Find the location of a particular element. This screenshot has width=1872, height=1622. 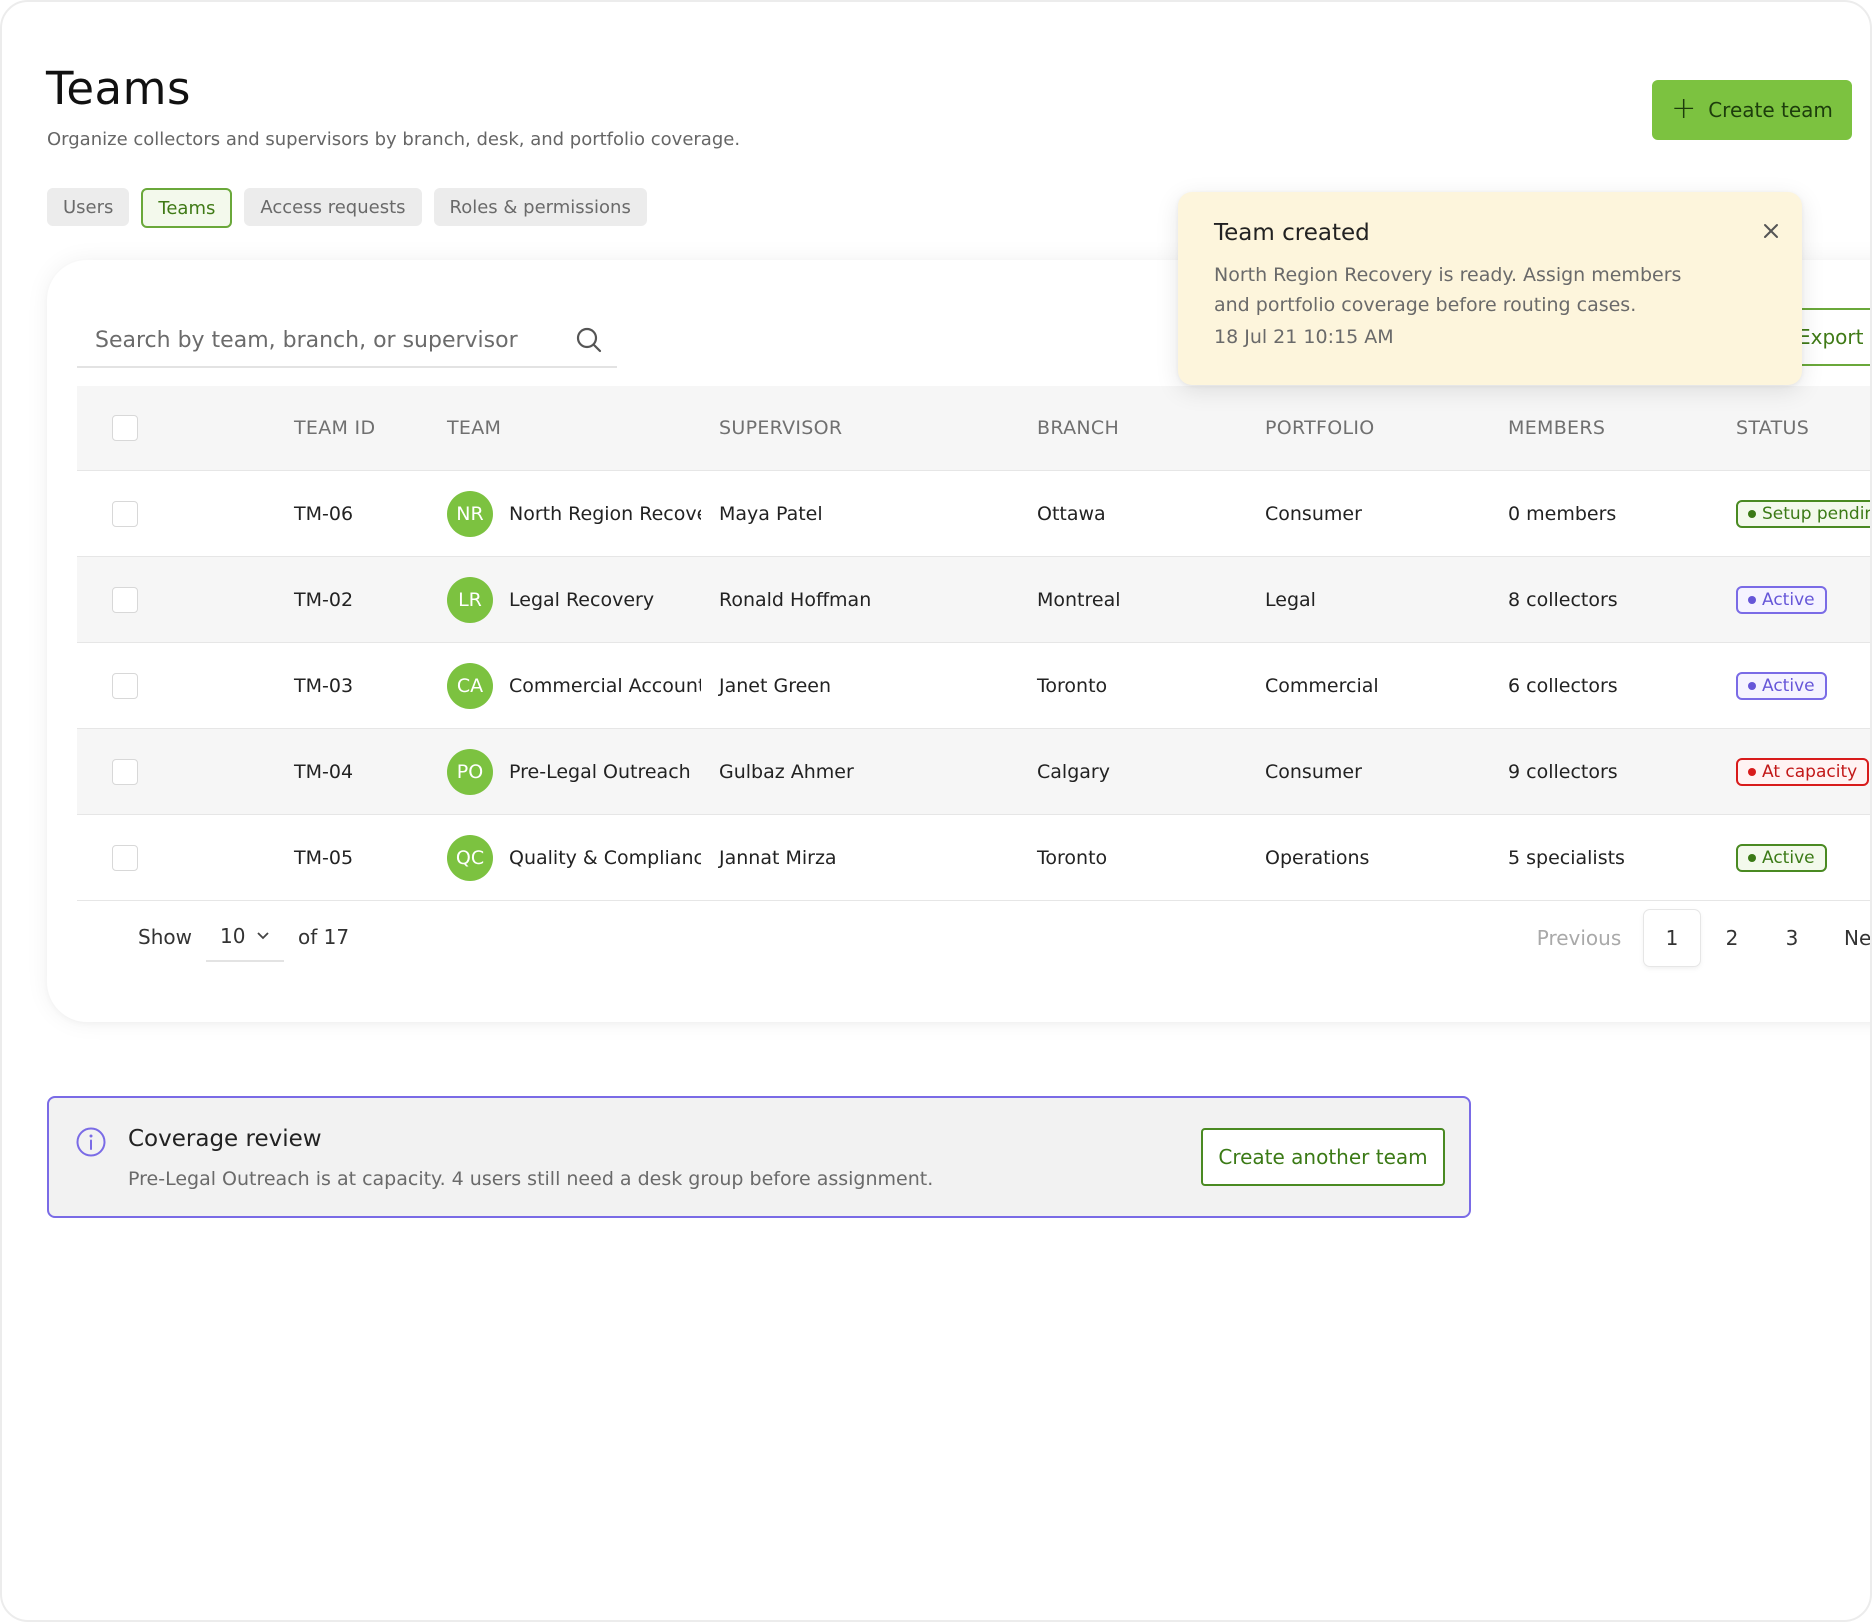

page-size-select: 10 is located at coordinates (244, 937).